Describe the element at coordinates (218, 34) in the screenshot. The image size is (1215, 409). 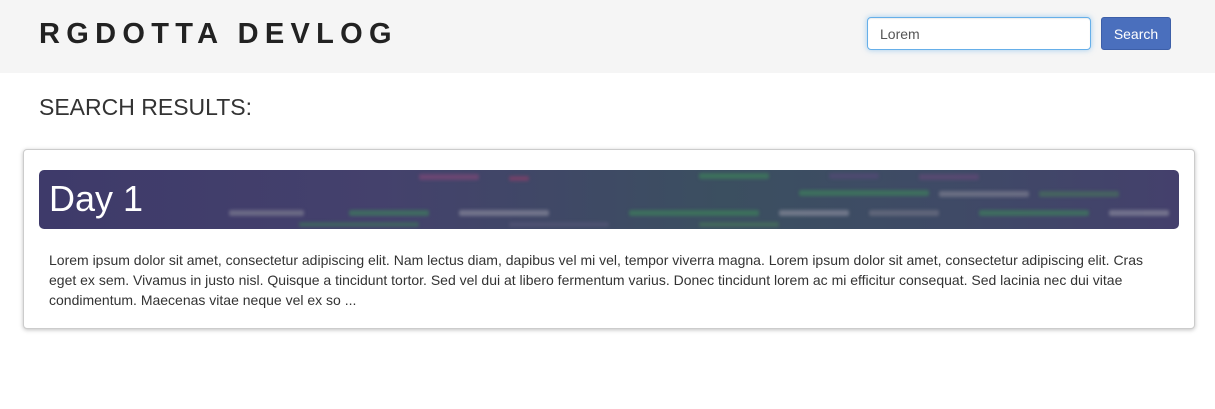
I see `site-title: RGDOTTA DEVLOG` at that location.